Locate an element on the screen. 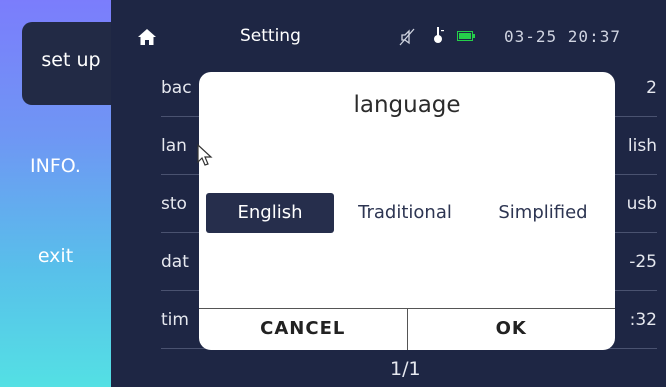 The width and height of the screenshot is (666, 387). row-label: bac is located at coordinates (176, 88).